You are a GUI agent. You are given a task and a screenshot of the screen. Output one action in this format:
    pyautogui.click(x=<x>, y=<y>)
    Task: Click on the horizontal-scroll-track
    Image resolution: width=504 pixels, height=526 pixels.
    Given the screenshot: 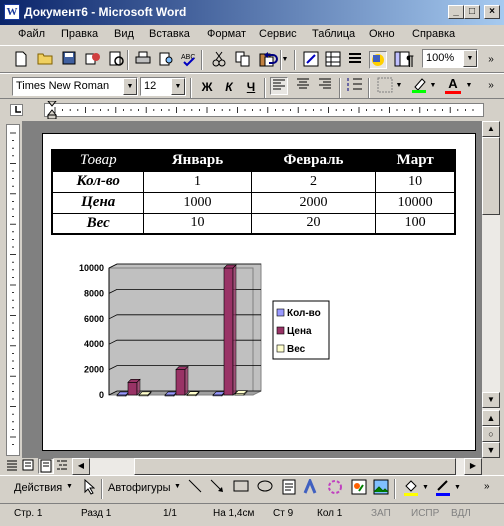 What is the action you would take?
    pyautogui.click(x=277, y=466)
    